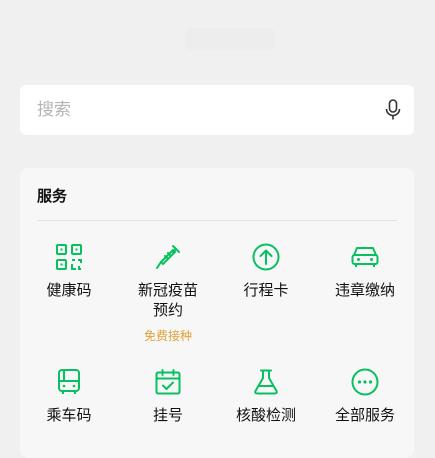 This screenshot has width=435, height=458. I want to click on service-label: 挂号, so click(167, 415).